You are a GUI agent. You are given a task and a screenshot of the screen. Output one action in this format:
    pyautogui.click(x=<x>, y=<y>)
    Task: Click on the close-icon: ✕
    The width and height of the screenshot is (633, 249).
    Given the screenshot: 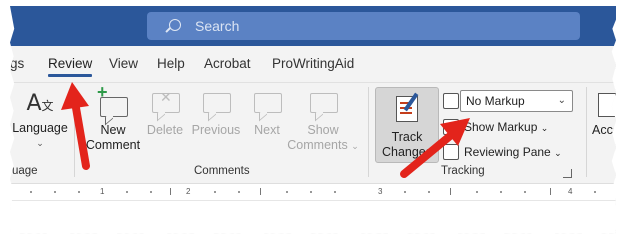 What is the action you would take?
    pyautogui.click(x=166, y=97)
    